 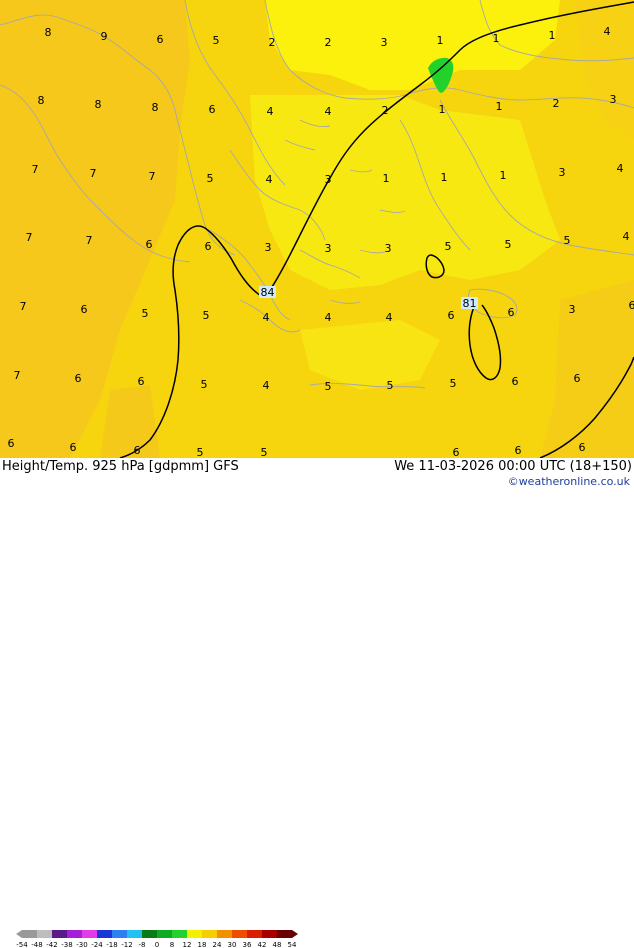 What do you see at coordinates (97, 944) in the screenshot?
I see `colorbar-tick-label: -24` at bounding box center [97, 944].